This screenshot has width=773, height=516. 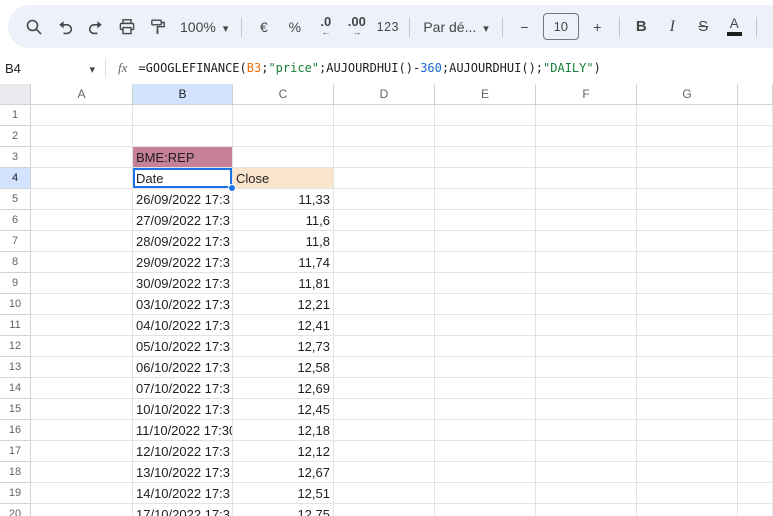 What do you see at coordinates (384, 220) in the screenshot?
I see `cell-D6` at bounding box center [384, 220].